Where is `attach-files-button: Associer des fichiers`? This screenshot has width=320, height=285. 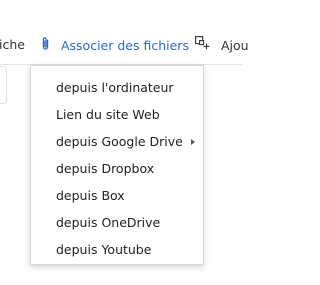
attach-files-button: Associer des fichiers is located at coordinates (115, 46).